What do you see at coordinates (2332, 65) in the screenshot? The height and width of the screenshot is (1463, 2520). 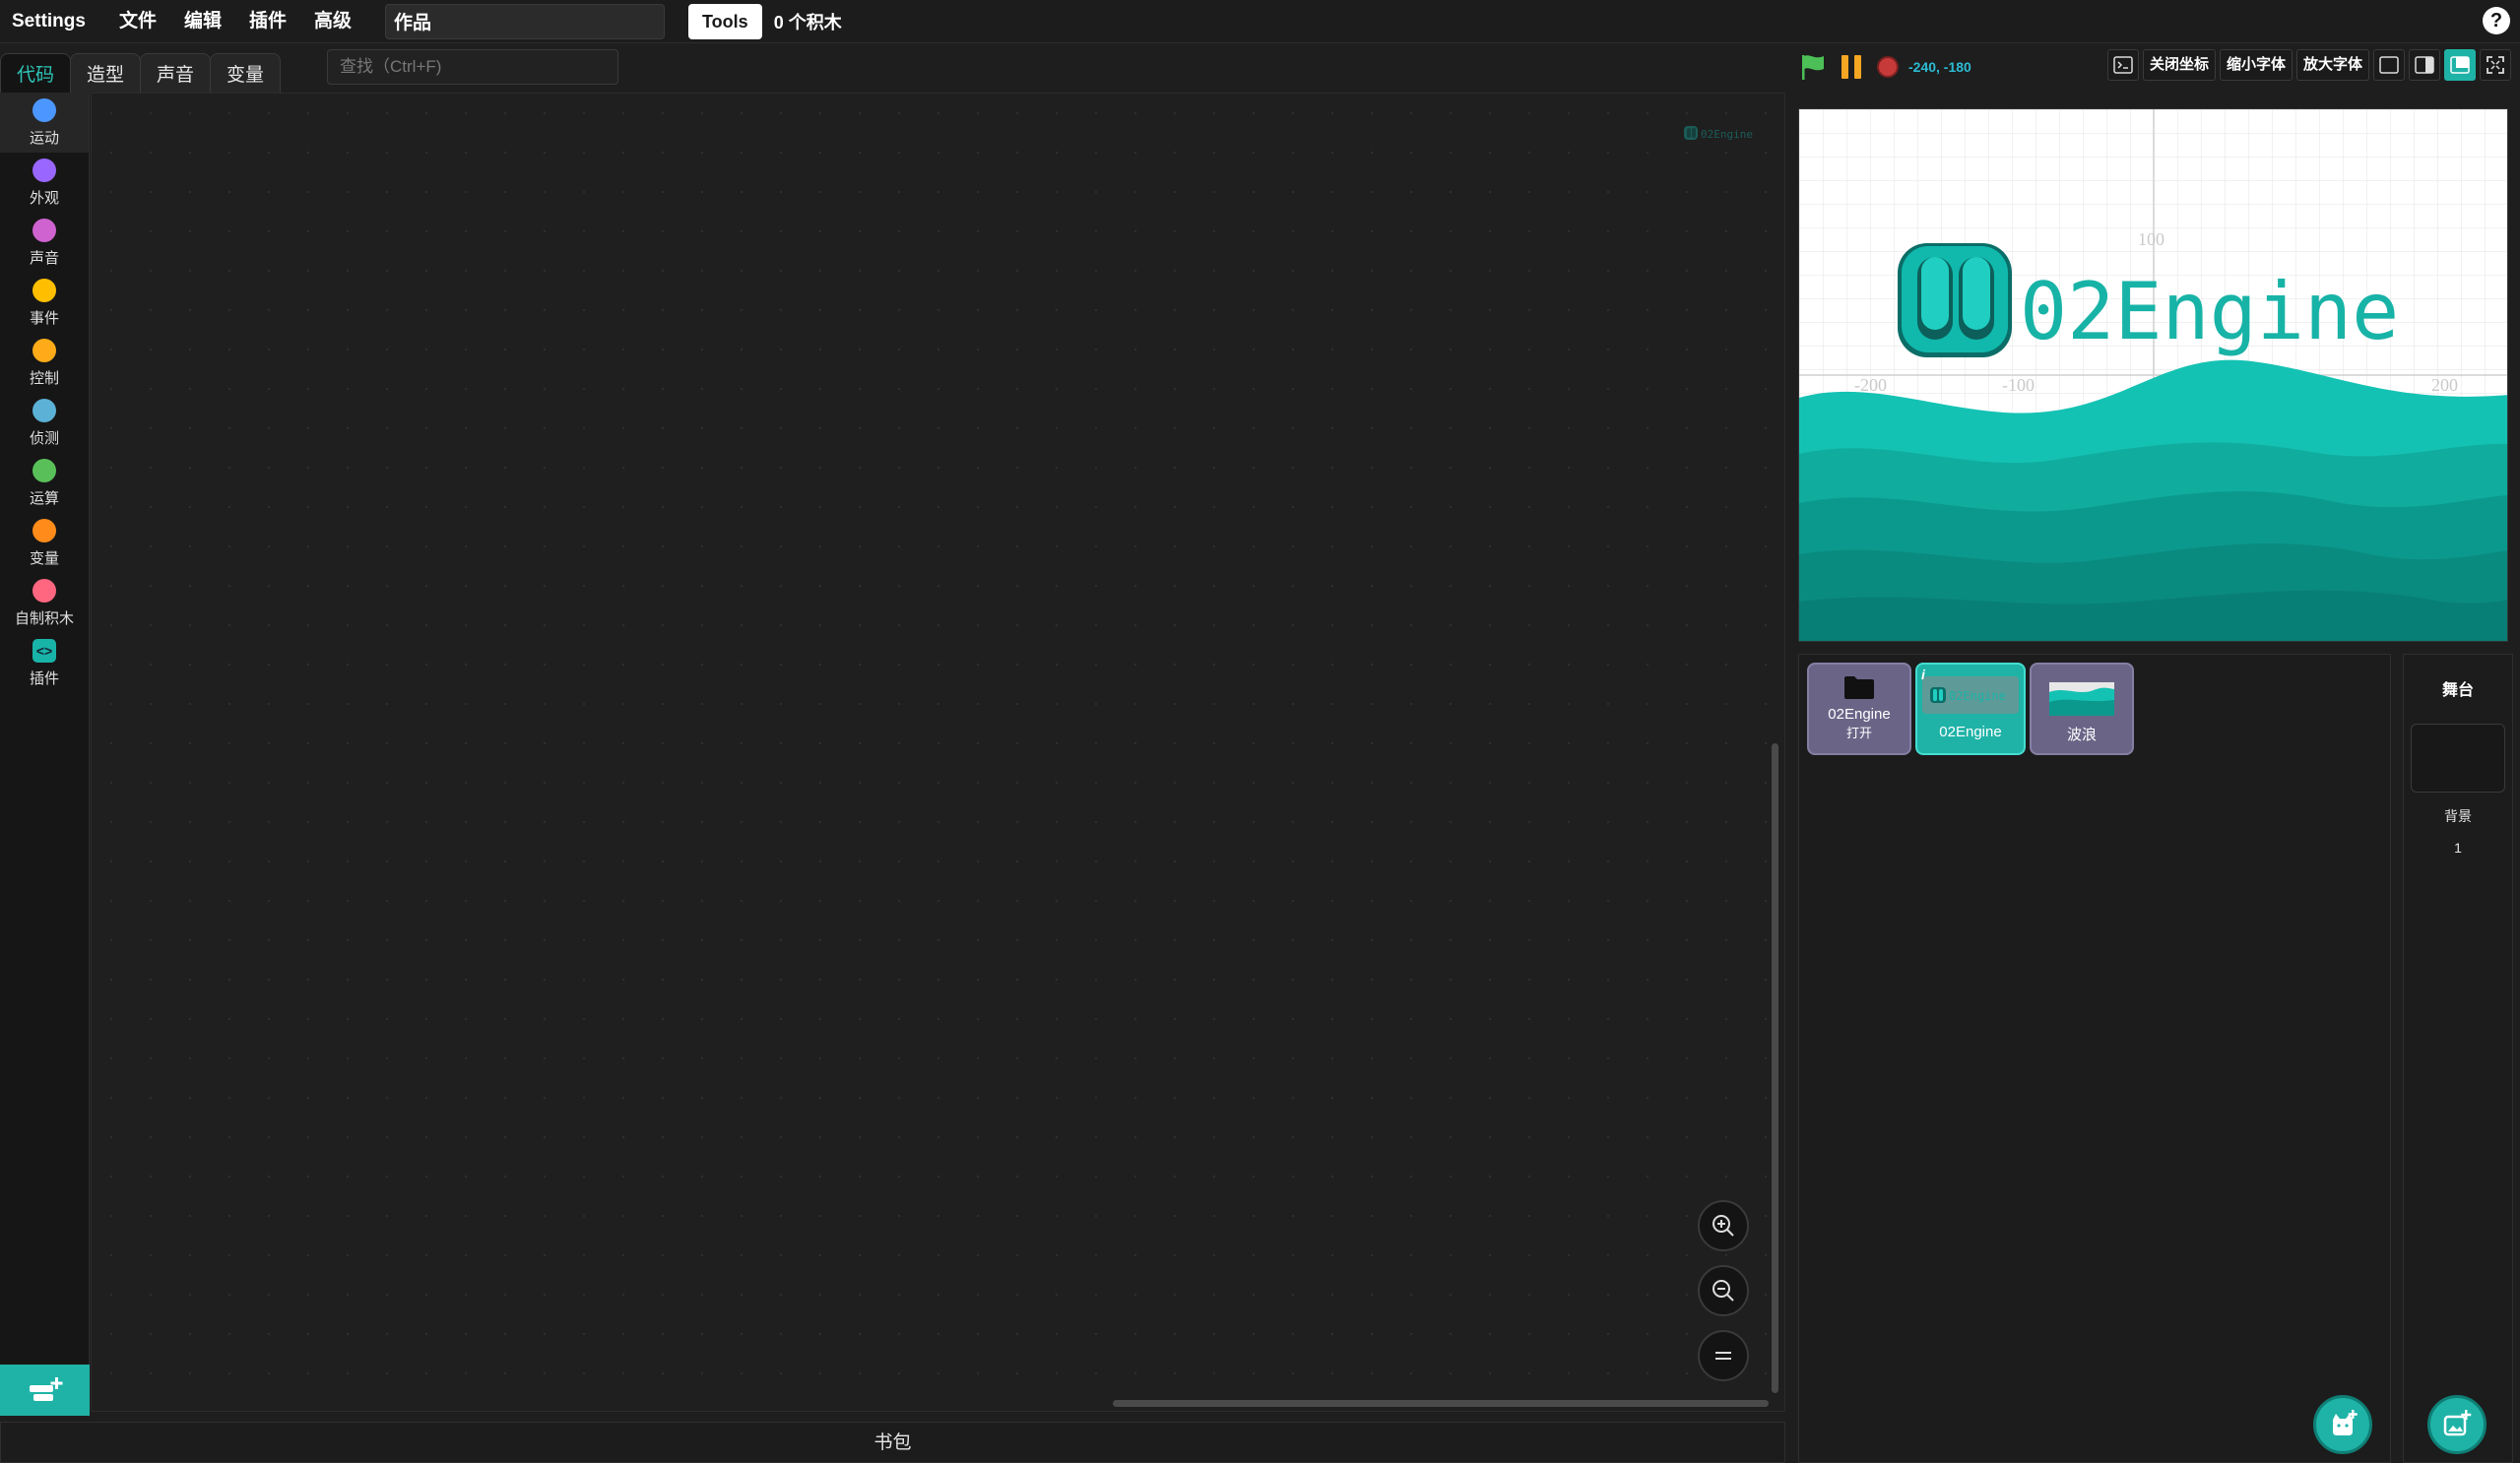 I see `larger-font-button: 放大字体` at bounding box center [2332, 65].